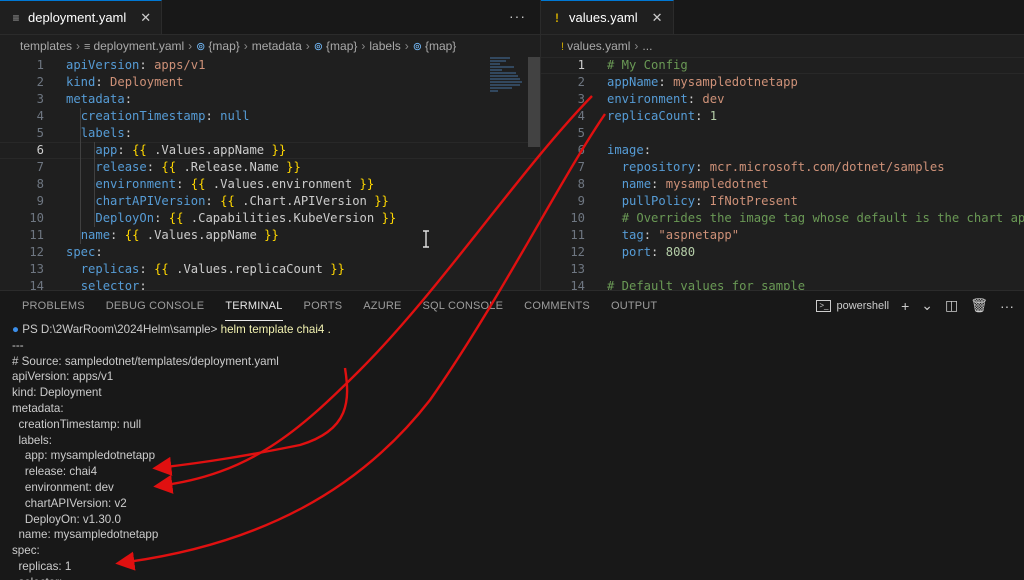 Image resolution: width=1024 pixels, height=580 pixels. What do you see at coordinates (40, 65) in the screenshot?
I see `line-number: 1` at bounding box center [40, 65].